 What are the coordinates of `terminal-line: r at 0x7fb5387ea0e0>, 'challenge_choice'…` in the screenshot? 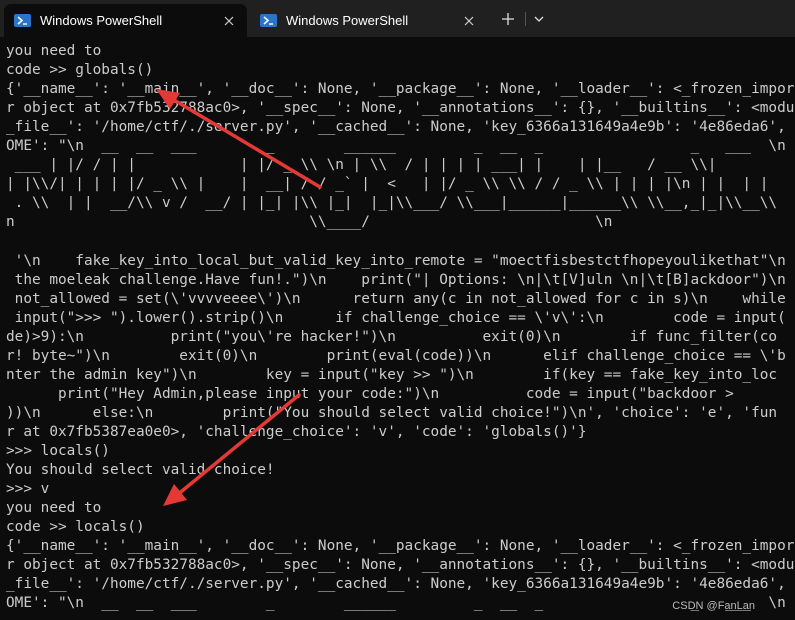 It's located at (296, 431).